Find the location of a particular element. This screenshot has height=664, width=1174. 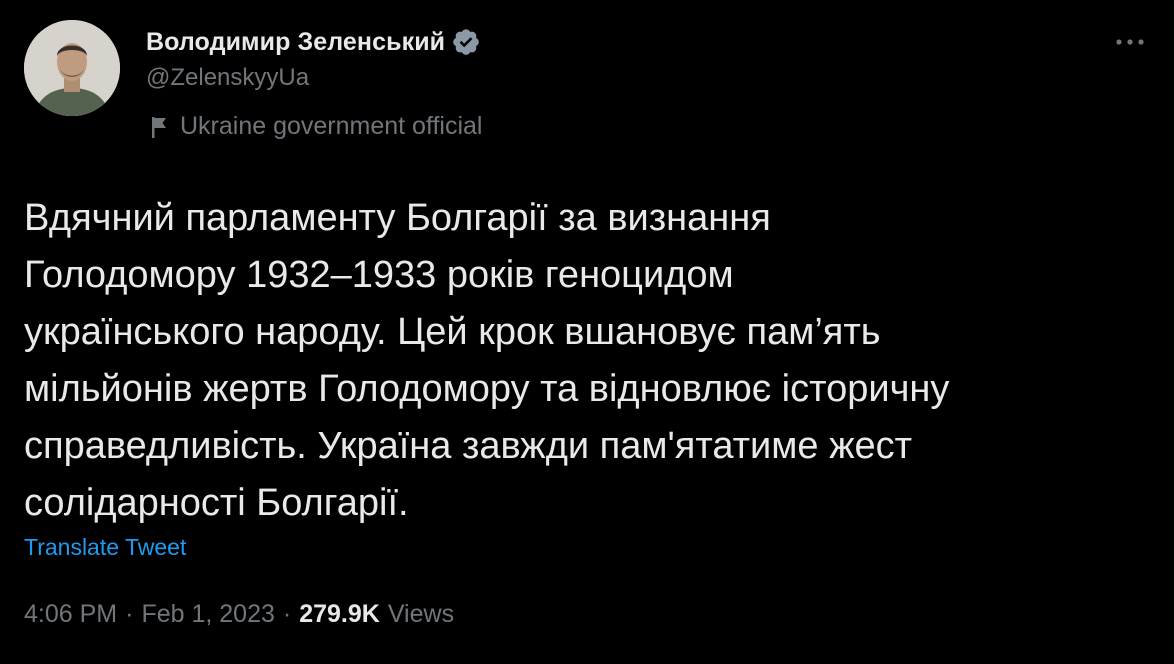

author-block: Володимир Зеленський @ZelenskyyUa is located at coordinates (313, 58).